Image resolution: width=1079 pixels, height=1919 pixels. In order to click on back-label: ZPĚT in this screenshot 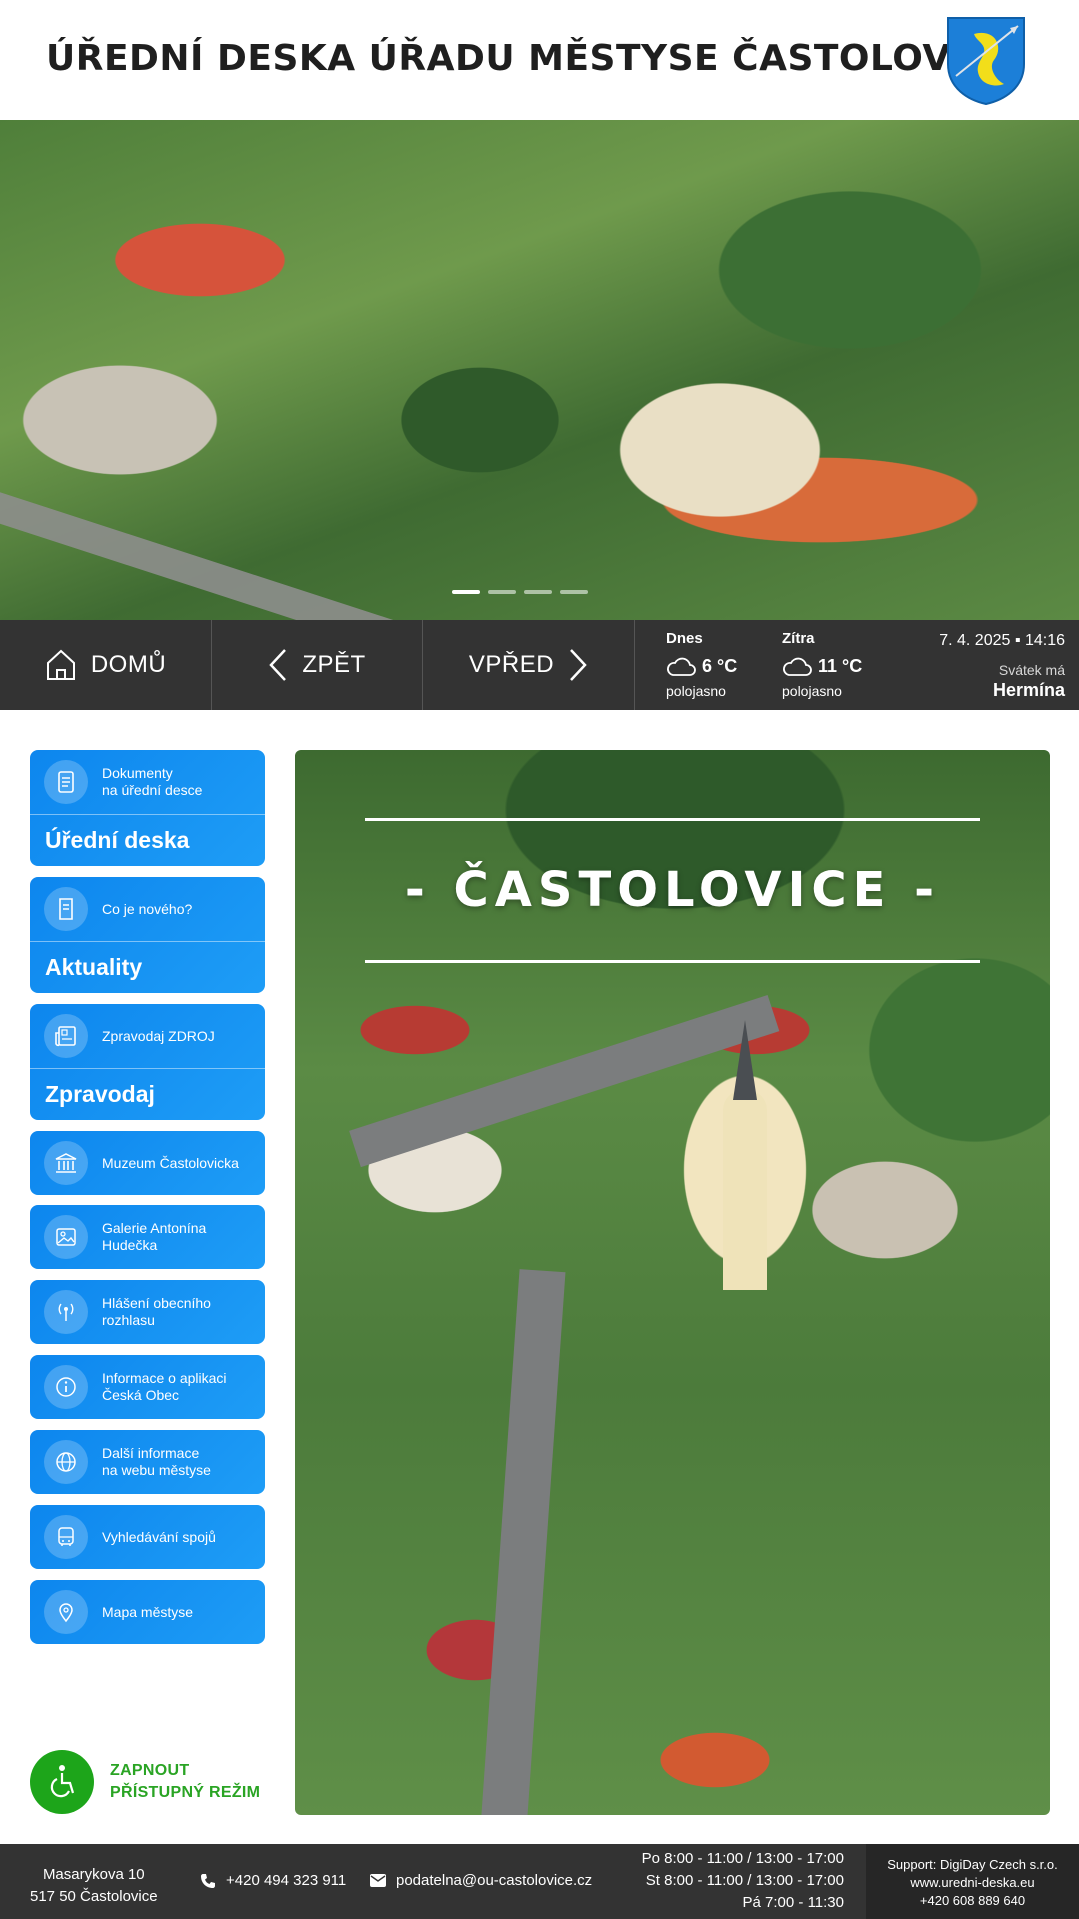, I will do `click(334, 664)`.